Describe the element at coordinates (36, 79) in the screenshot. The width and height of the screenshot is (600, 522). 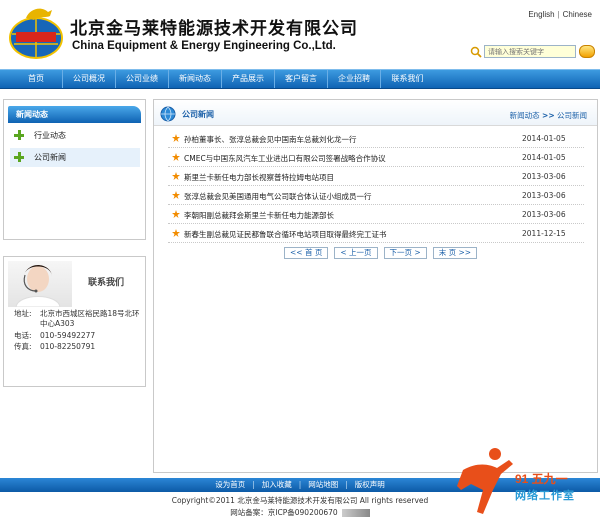
I see `nav-home: 首页` at that location.